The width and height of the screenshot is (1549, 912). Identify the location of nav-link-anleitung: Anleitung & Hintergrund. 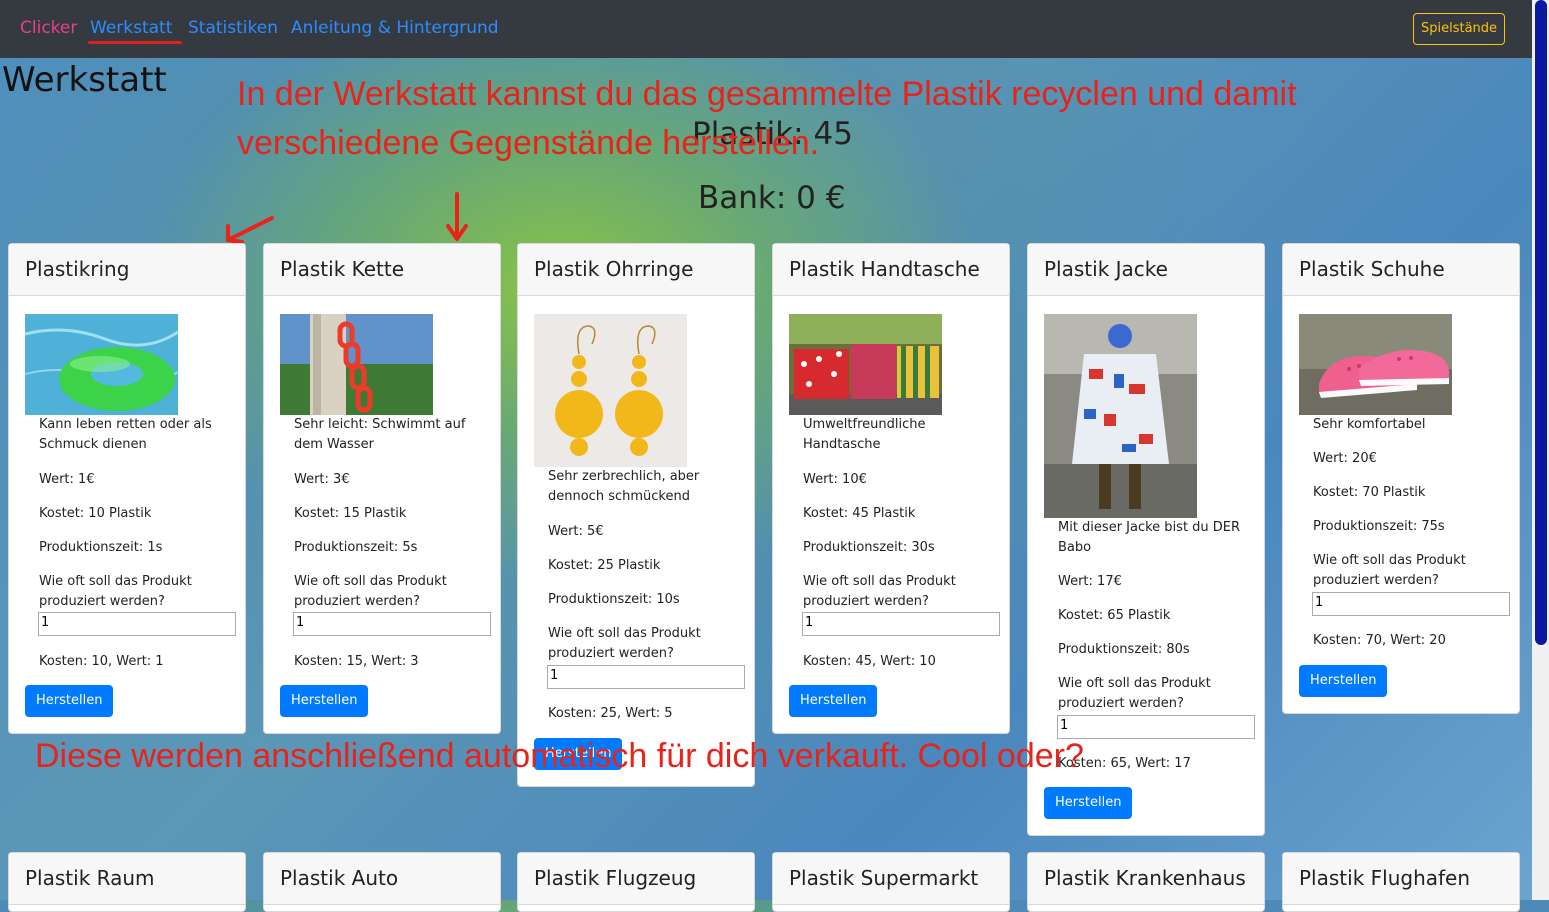
(395, 28).